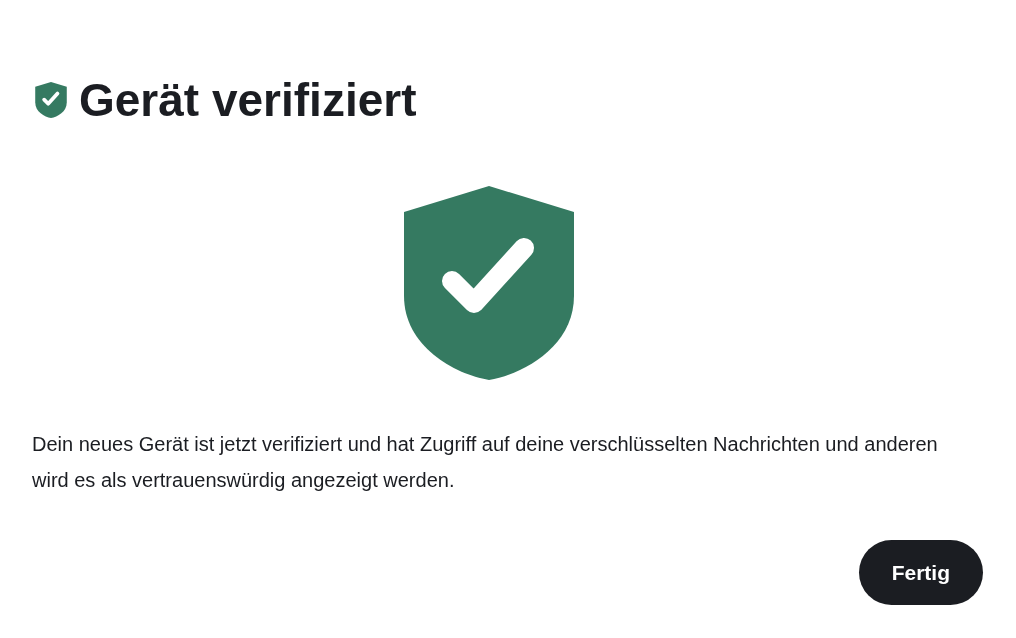 The image size is (1016, 638). Describe the element at coordinates (920, 572) in the screenshot. I see `done-button: Fertig` at that location.